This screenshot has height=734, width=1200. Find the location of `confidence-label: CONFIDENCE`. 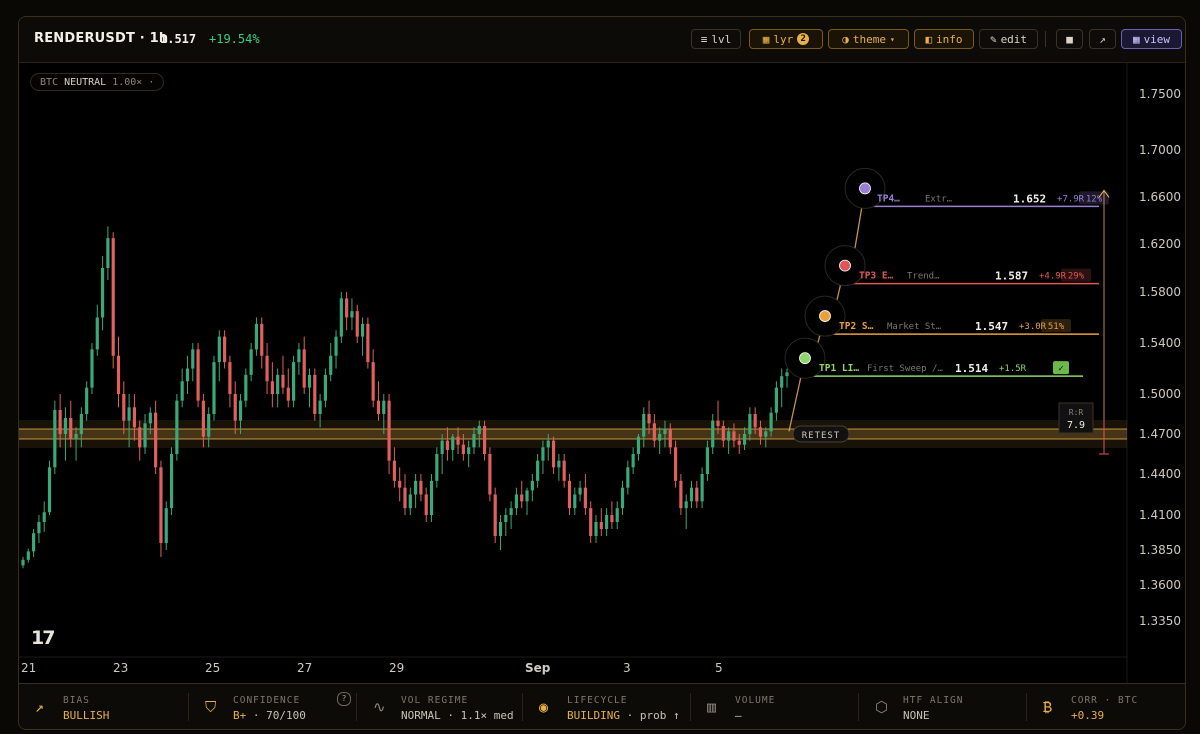

confidence-label: CONFIDENCE is located at coordinates (267, 700).